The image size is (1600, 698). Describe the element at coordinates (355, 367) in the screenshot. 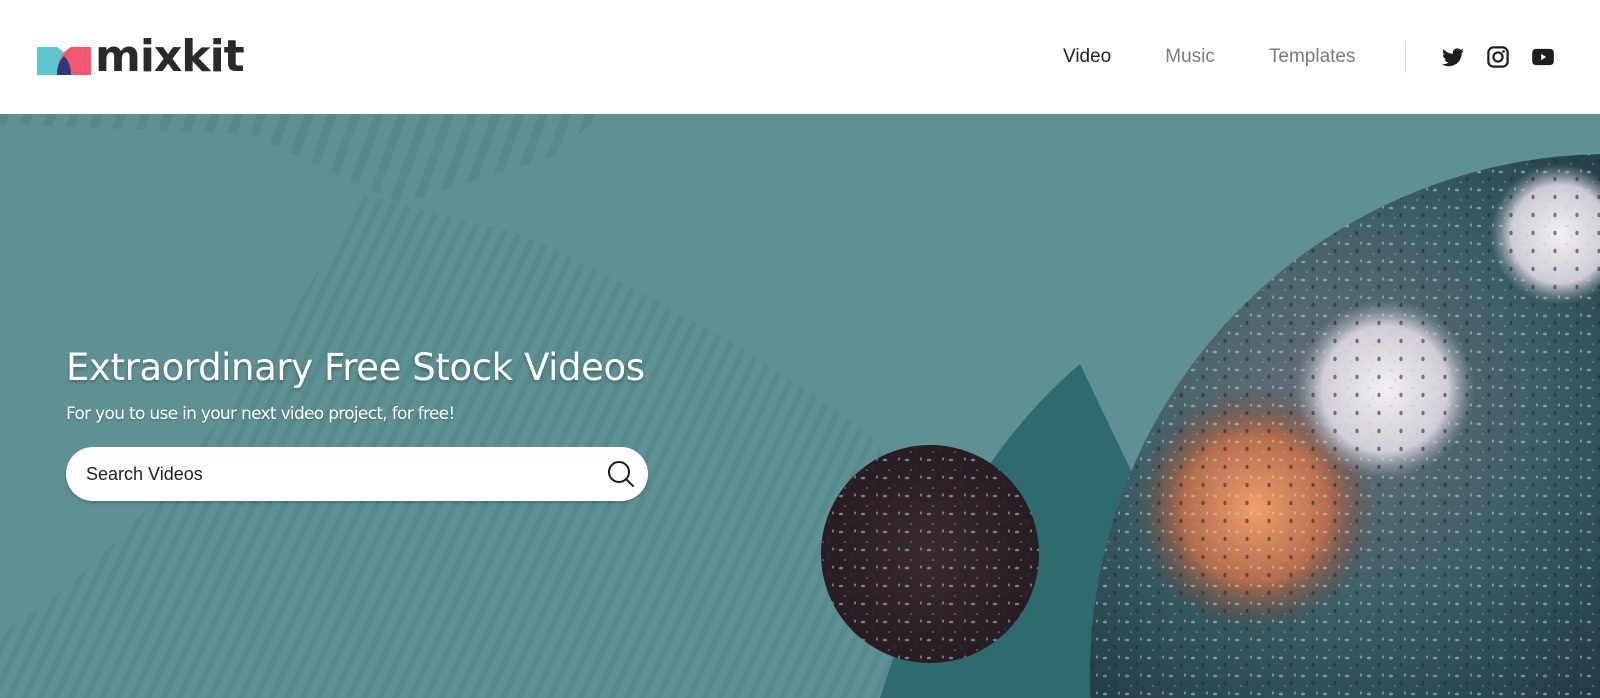

I see `hero-title: Extraordinary Free Stock Videos` at that location.